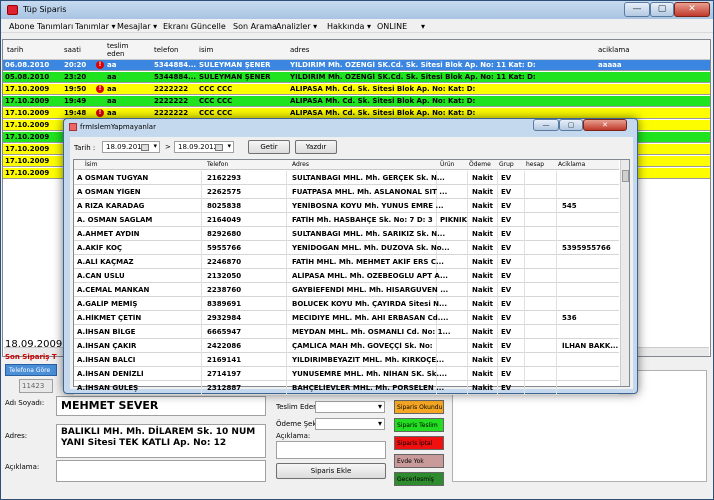 The image size is (714, 500). What do you see at coordinates (255, 26) in the screenshot?
I see `menu-son-arama: Son Arama` at bounding box center [255, 26].